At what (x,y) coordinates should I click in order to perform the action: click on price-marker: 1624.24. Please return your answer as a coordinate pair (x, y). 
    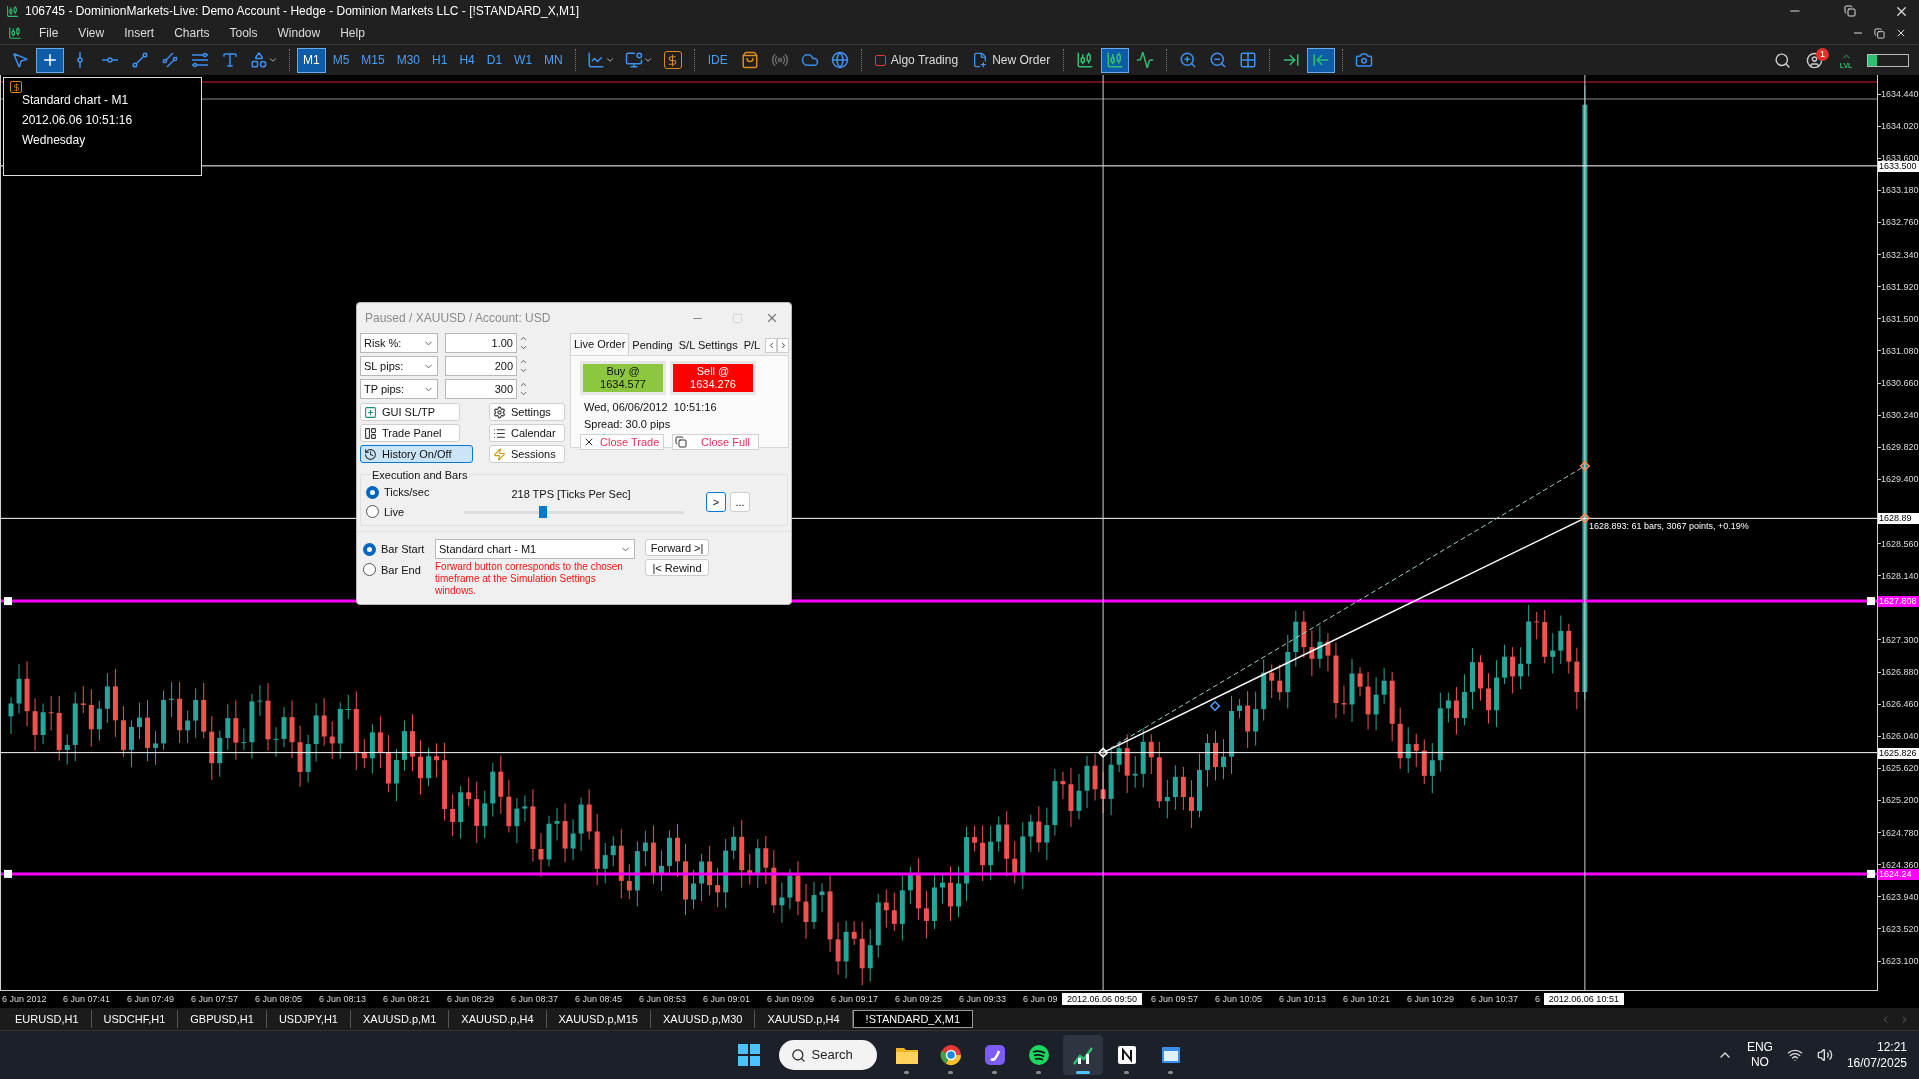
    Looking at the image, I should click on (1898, 874).